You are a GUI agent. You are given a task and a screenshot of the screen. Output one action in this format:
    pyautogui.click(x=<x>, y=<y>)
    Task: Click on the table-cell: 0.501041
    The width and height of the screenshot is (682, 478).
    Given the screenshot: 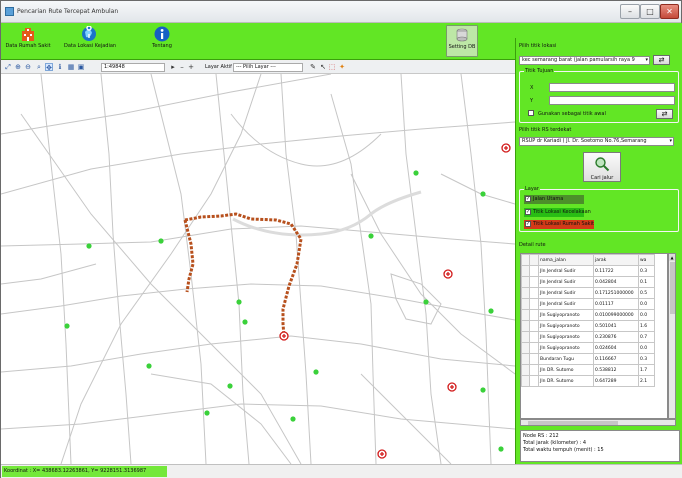 What is the action you would take?
    pyautogui.click(x=616, y=326)
    